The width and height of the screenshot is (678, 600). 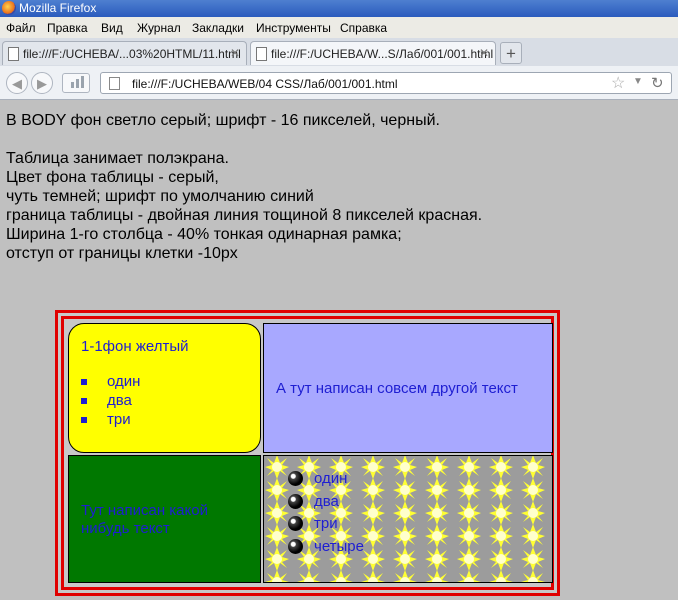 I want to click on cell-text: А тут написан совсем другой текст, so click(x=397, y=388).